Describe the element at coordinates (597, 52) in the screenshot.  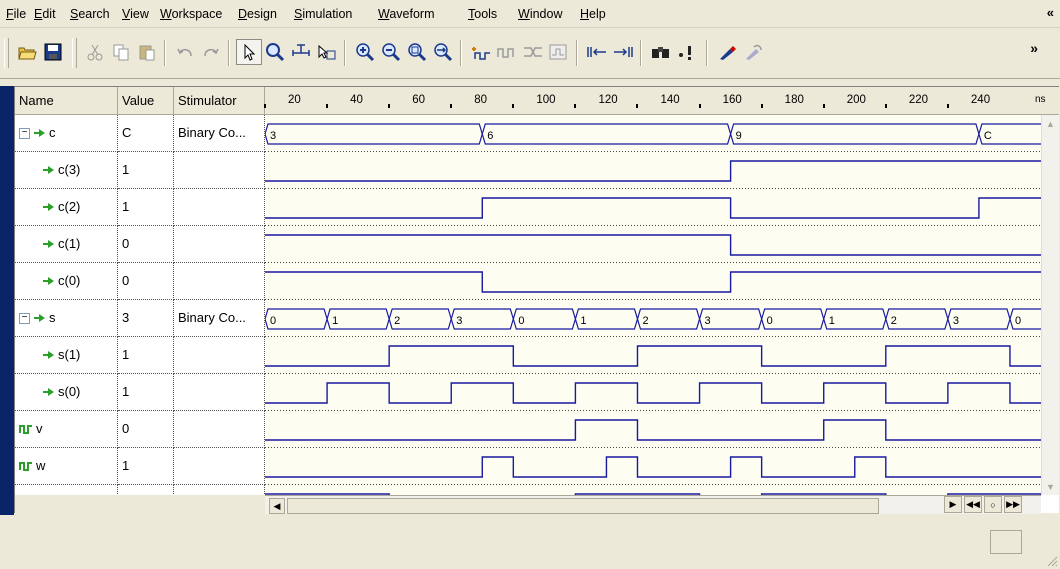
I see `align-left-icon` at that location.